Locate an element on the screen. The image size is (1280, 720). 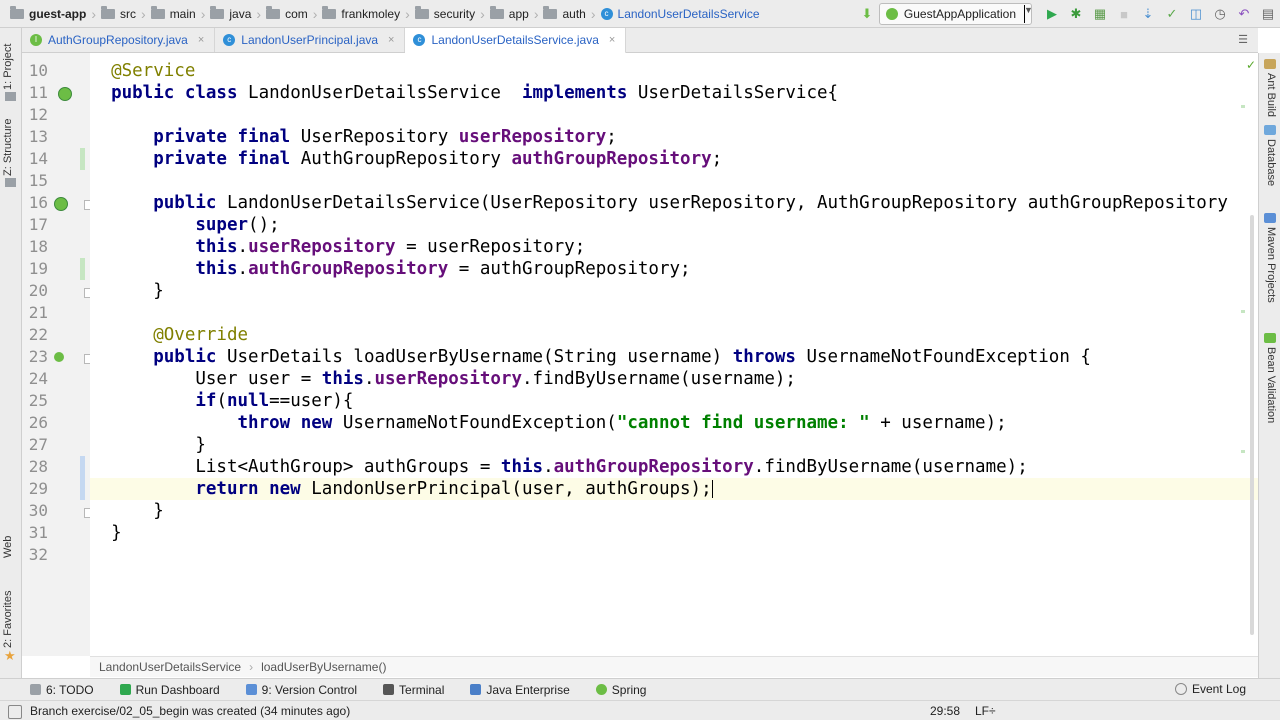
ant-build-tool-button: Ant Build is located at coordinates (1271, 95).